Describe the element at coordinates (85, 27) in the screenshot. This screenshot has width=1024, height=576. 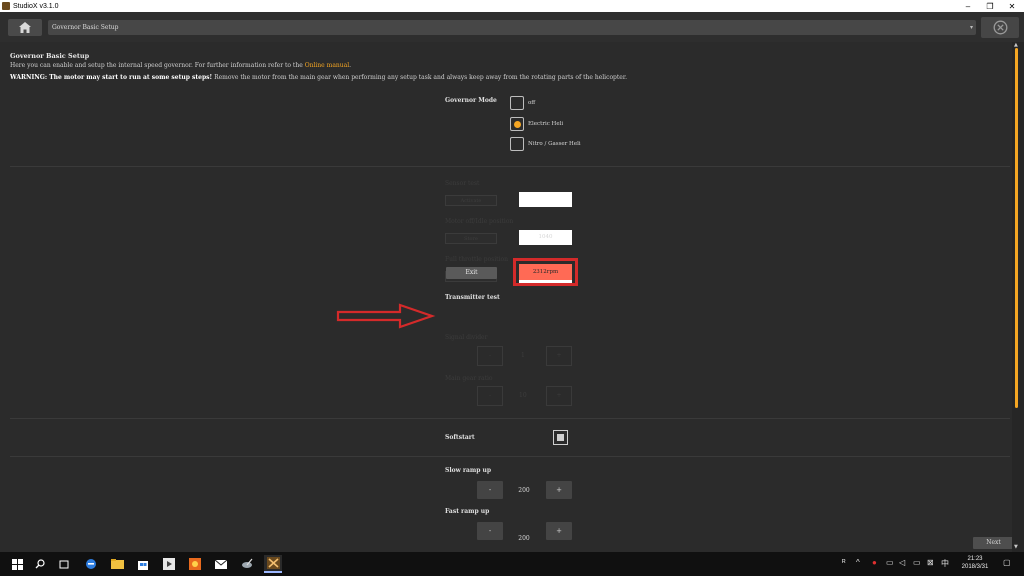
I see `page-select-value: Governor Basic Setup` at that location.